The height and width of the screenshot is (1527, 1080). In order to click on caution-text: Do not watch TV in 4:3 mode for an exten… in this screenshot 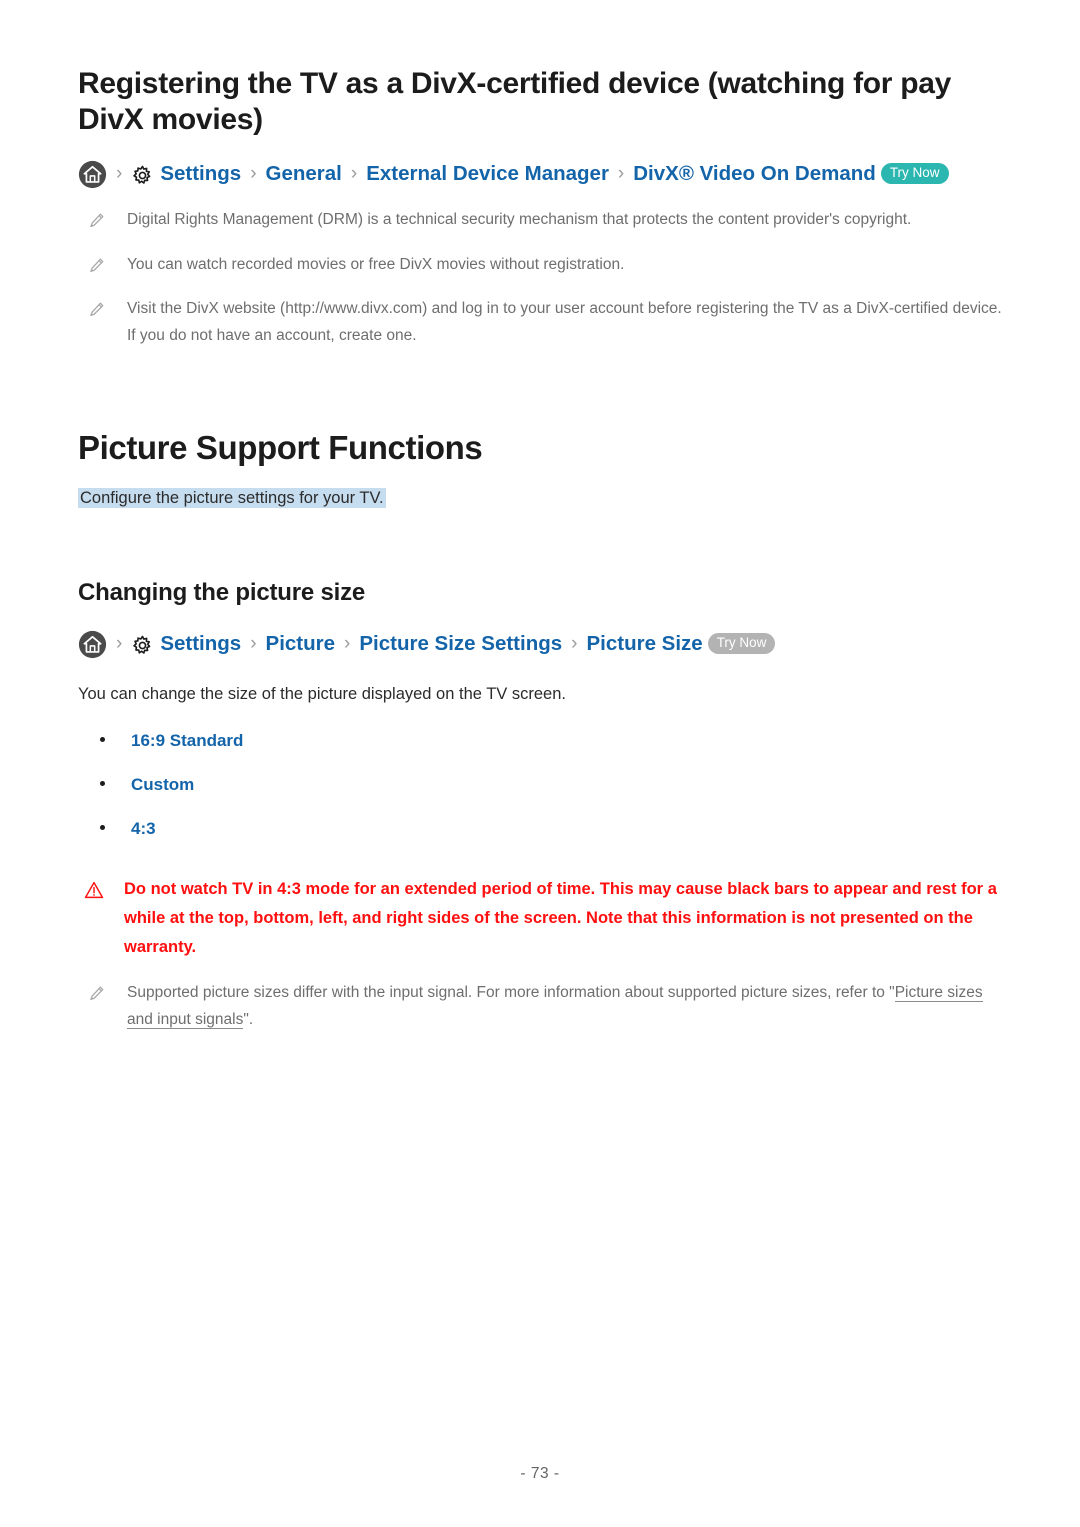, I will do `click(560, 918)`.